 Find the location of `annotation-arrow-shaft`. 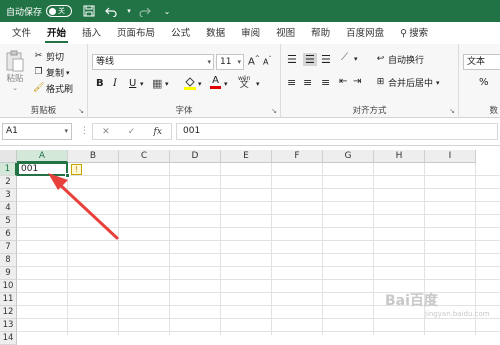

annotation-arrow-shaft is located at coordinates (87, 210).